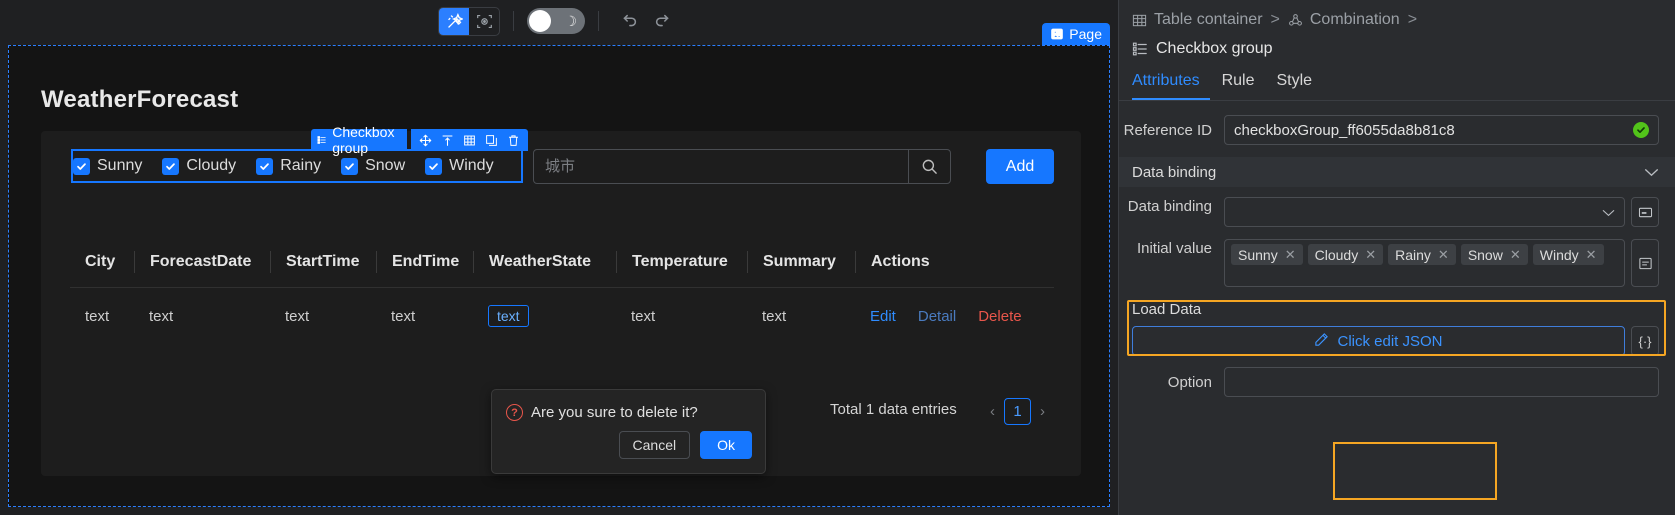 The width and height of the screenshot is (1675, 515). I want to click on tag-snow: Snow ✕, so click(1494, 254).